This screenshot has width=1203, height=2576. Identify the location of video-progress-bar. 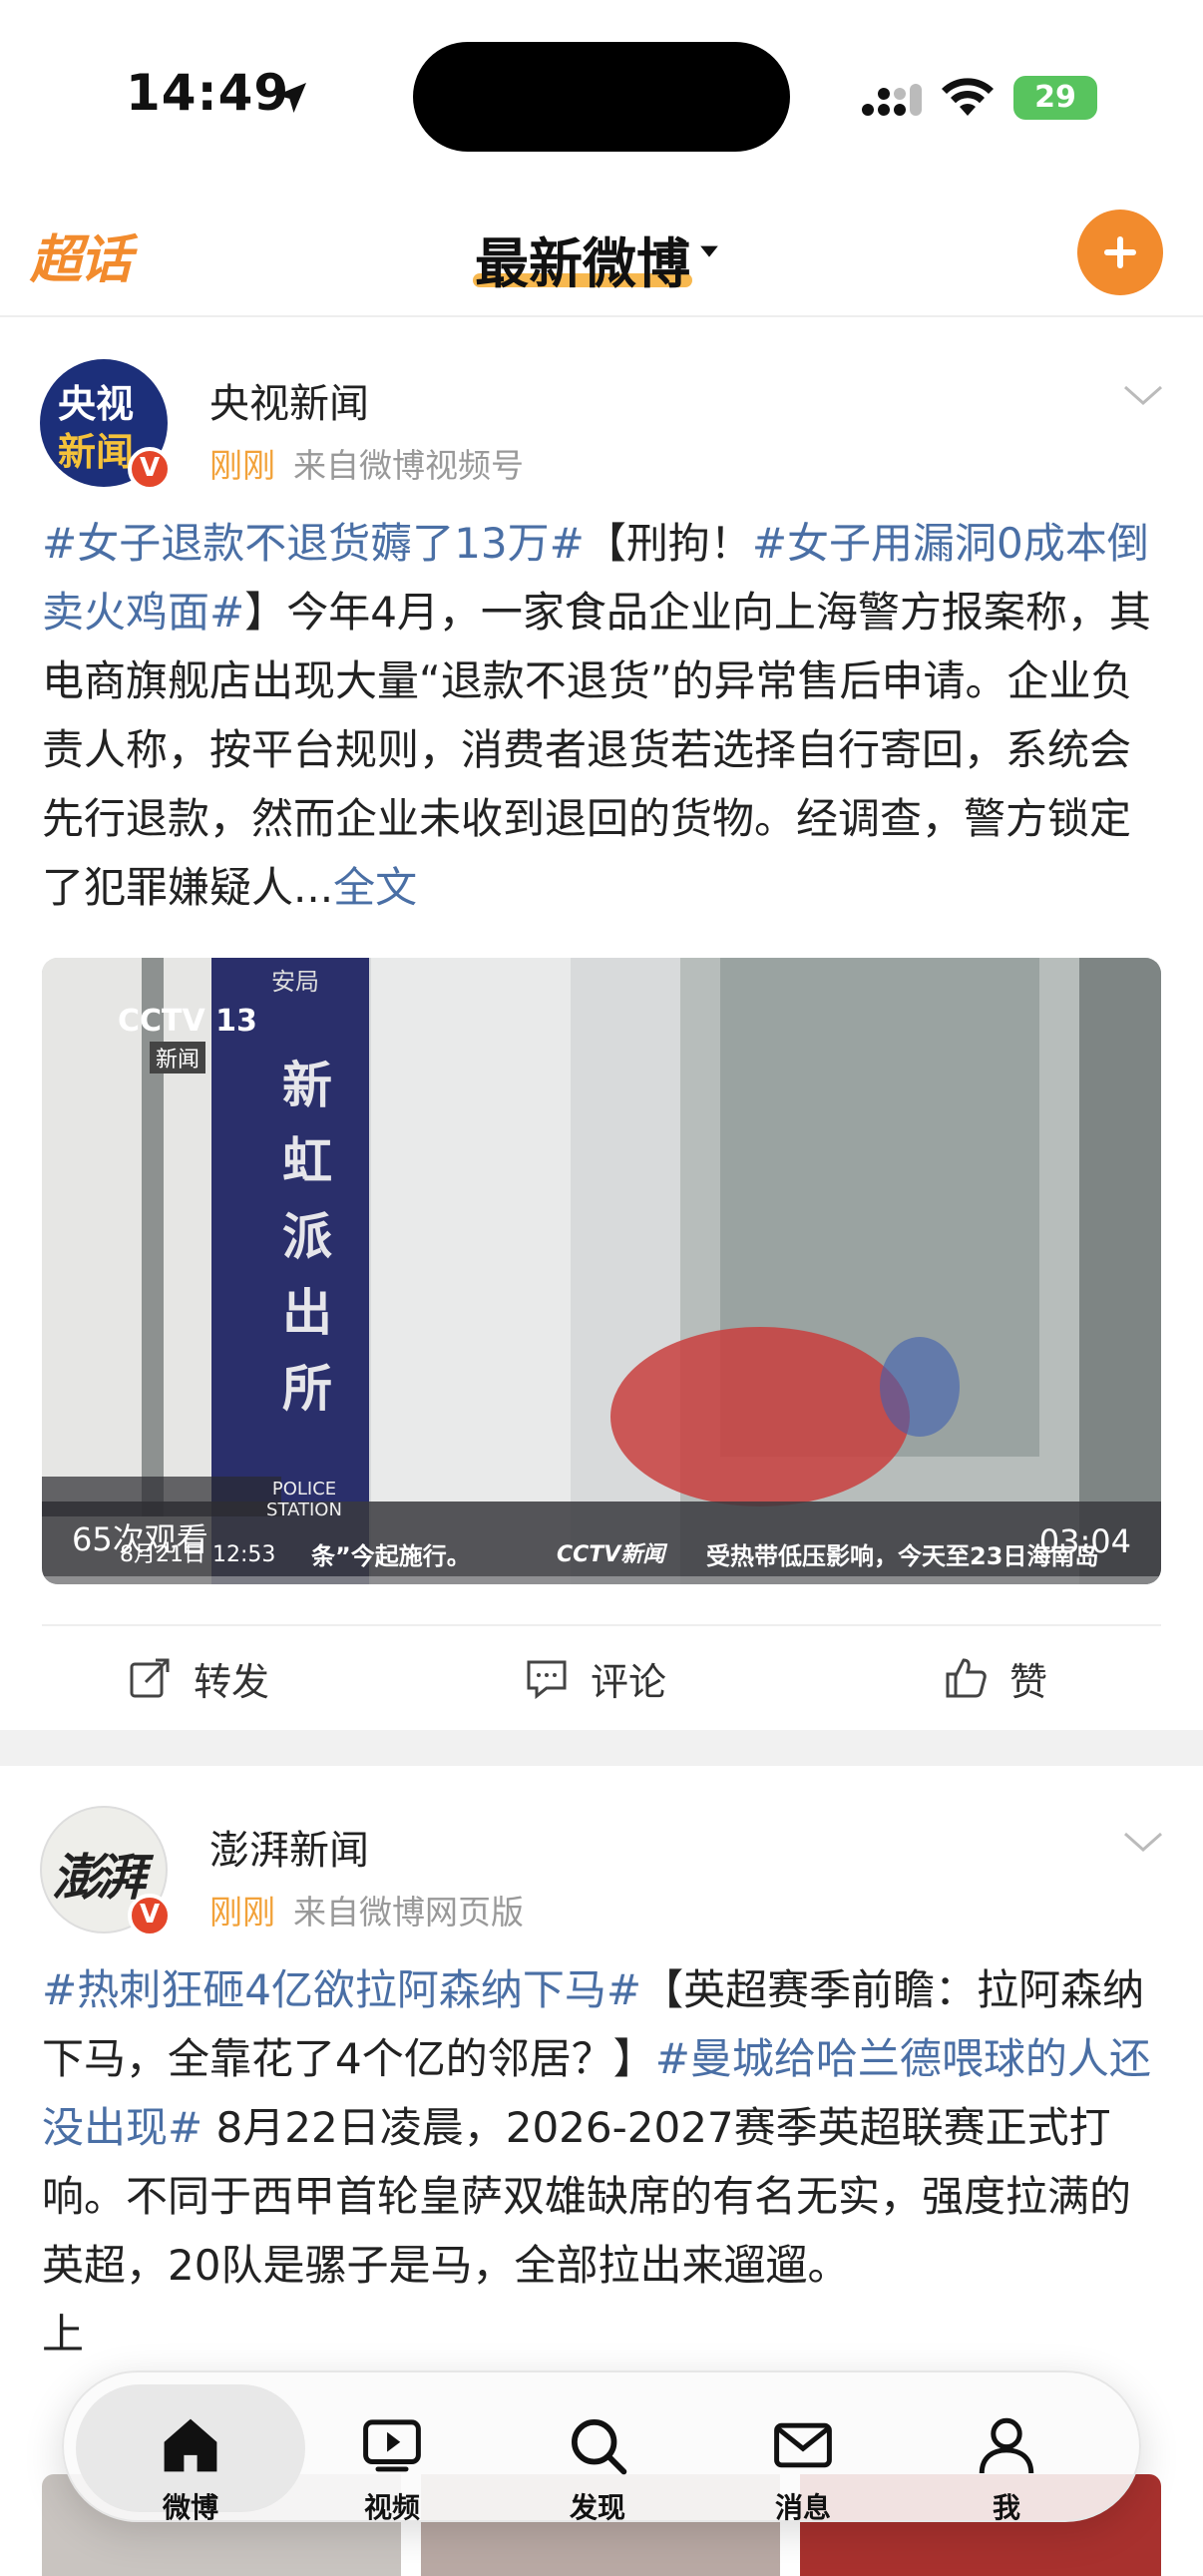
(601, 1580).